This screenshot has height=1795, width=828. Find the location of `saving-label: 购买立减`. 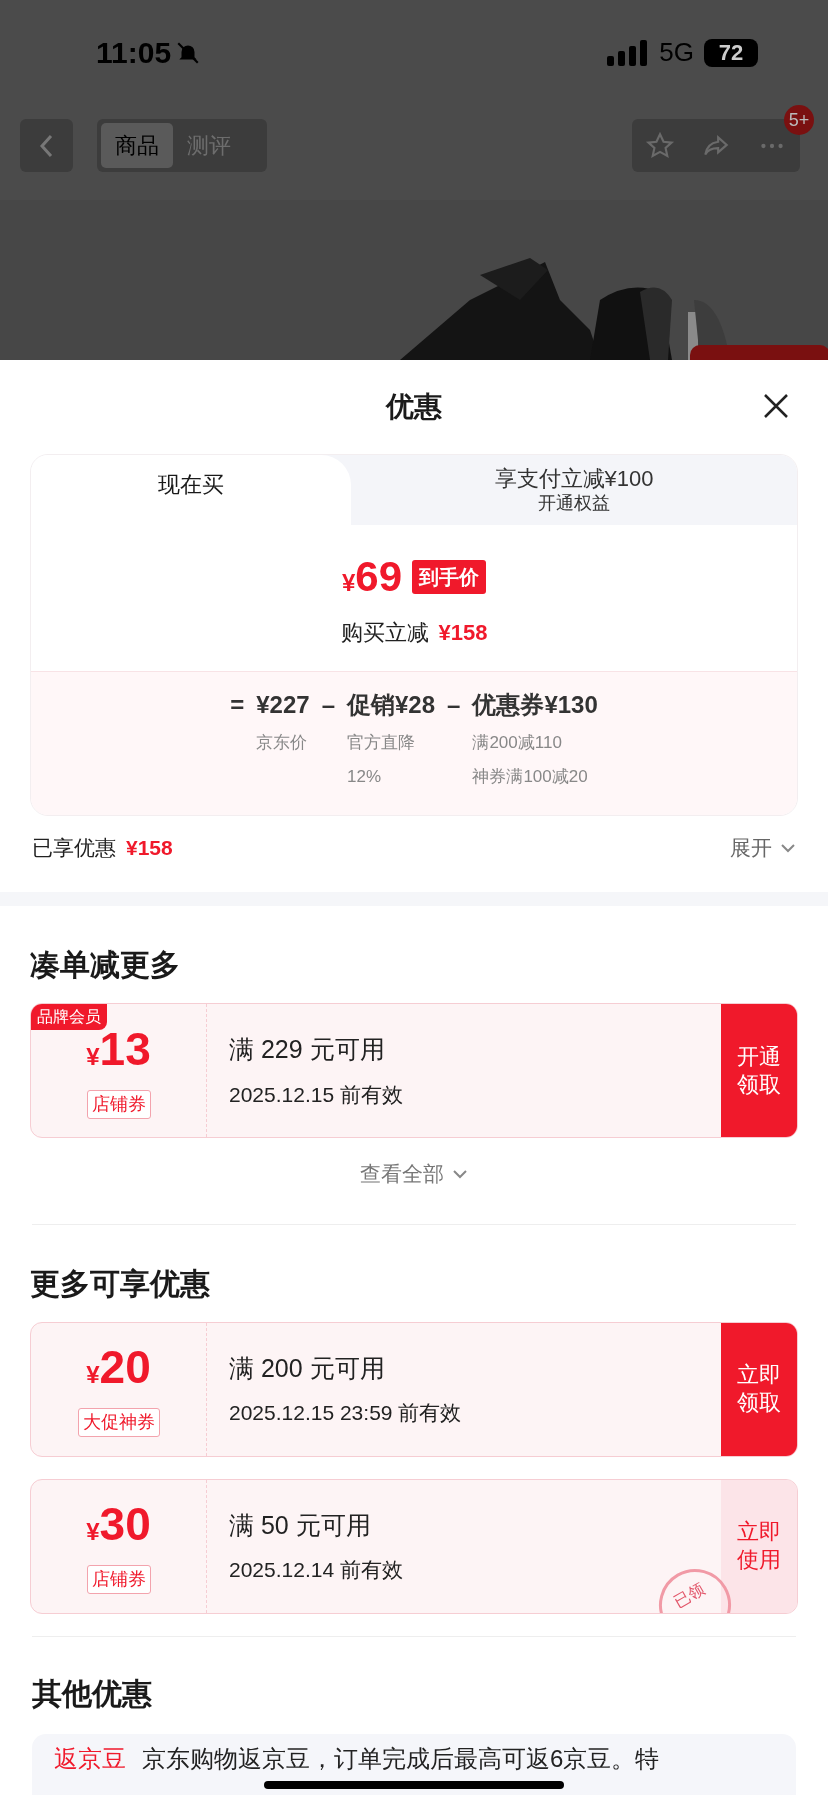

saving-label: 购买立减 is located at coordinates (384, 633).